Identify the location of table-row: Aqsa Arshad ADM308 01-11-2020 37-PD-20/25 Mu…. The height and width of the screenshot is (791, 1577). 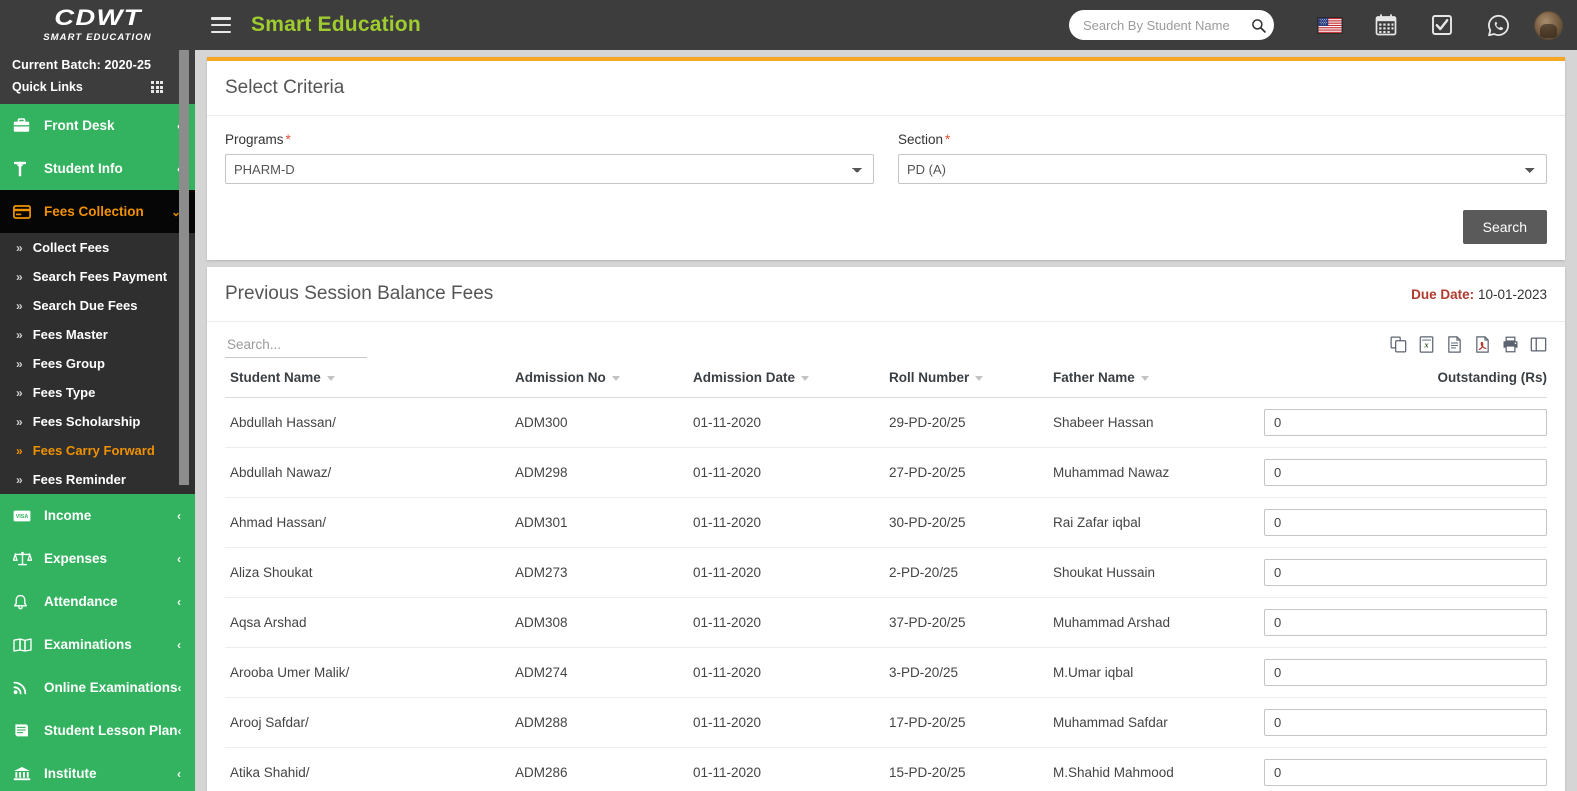
(886, 622).